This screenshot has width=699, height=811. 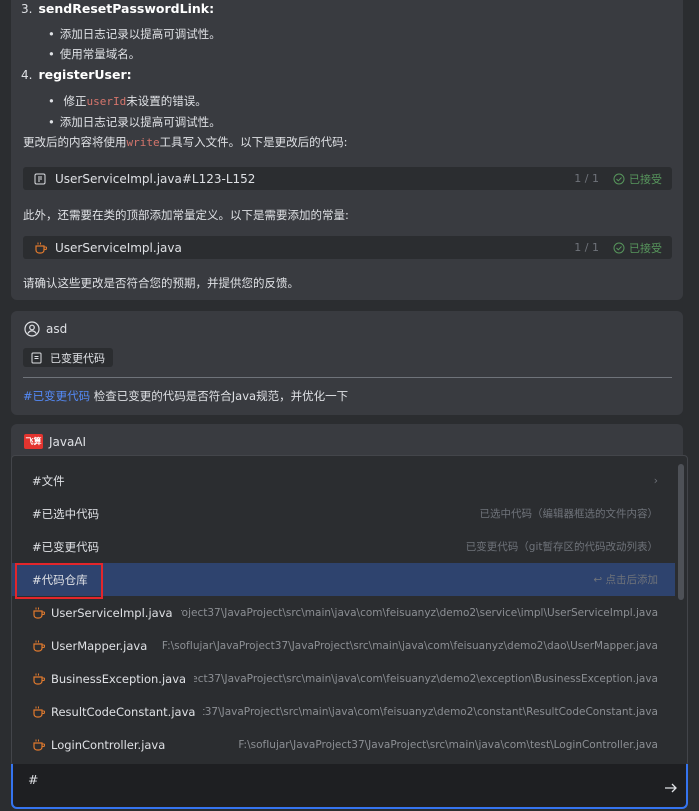 What do you see at coordinates (56, 396) in the screenshot?
I see `context-tag: #已变更代码` at bounding box center [56, 396].